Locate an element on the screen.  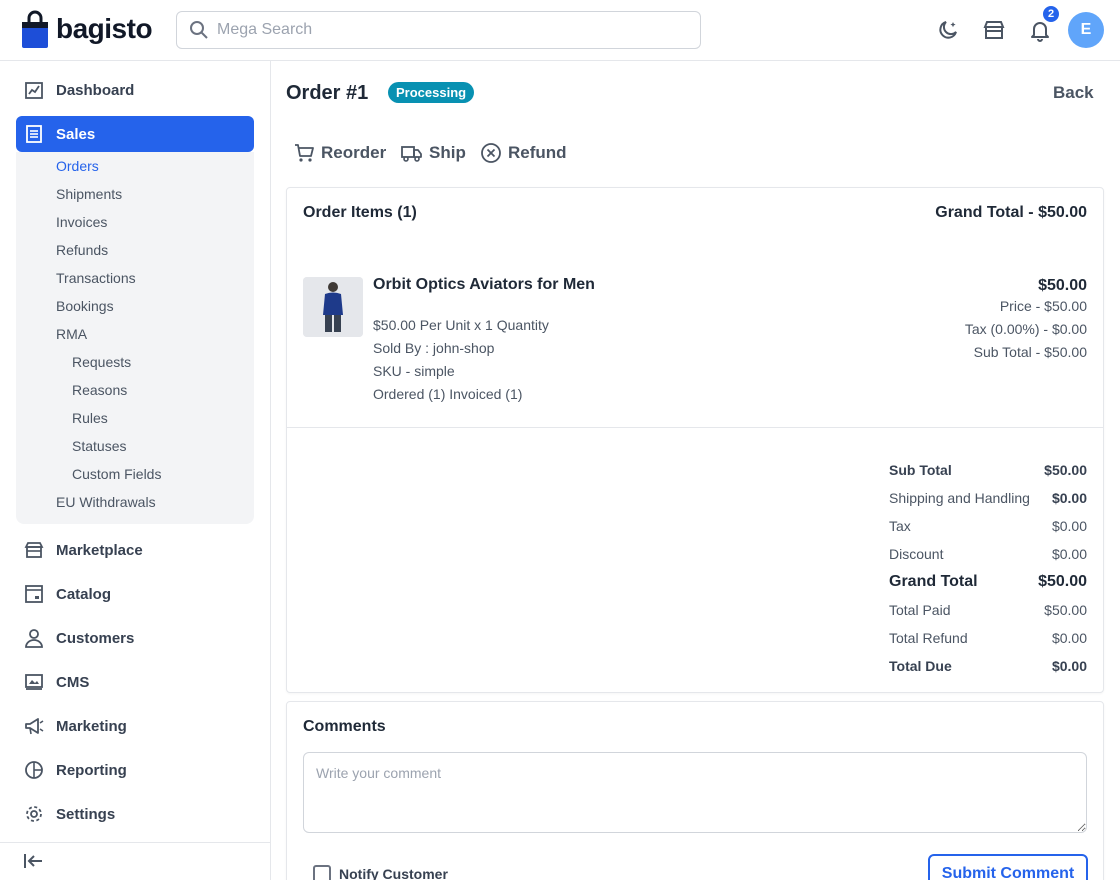
pie-chart-icon is located at coordinates (34, 770).